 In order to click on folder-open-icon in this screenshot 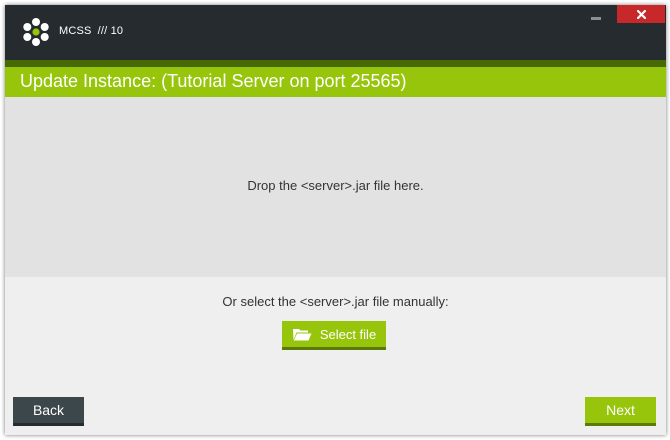, I will do `click(302, 335)`.